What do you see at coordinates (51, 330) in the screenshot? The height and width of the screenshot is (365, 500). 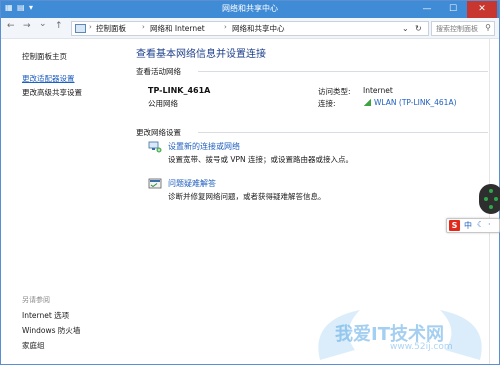 I see `see-also-windows-firewall: Windows 防火墙` at bounding box center [51, 330].